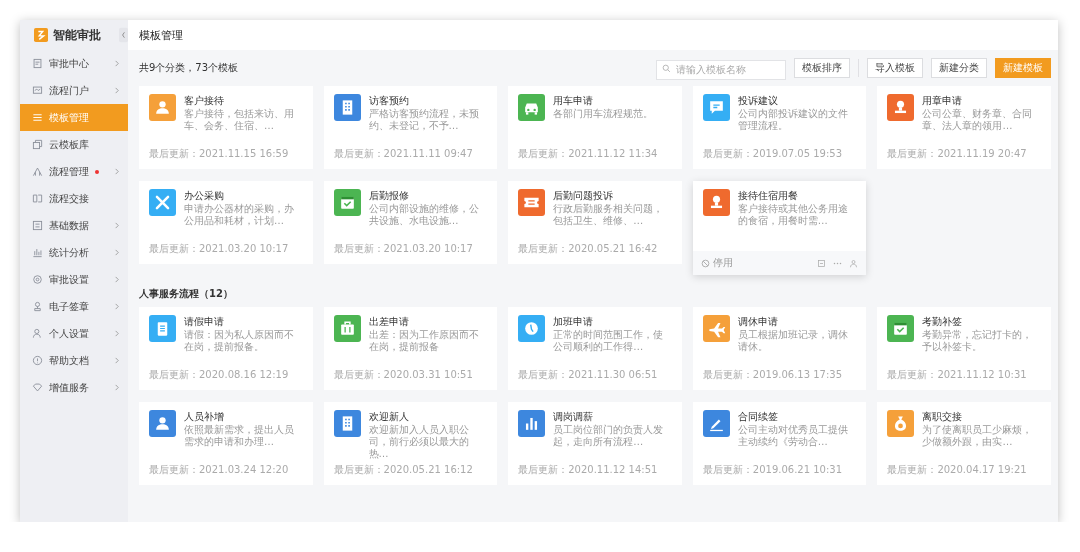 Image resolution: width=1080 pixels, height=552 pixels. I want to click on template-card: 加班申请 正常的时间范围工作，使公司顺利的工作得… 最后更新：2021.11.30 06:51, so click(595, 348).